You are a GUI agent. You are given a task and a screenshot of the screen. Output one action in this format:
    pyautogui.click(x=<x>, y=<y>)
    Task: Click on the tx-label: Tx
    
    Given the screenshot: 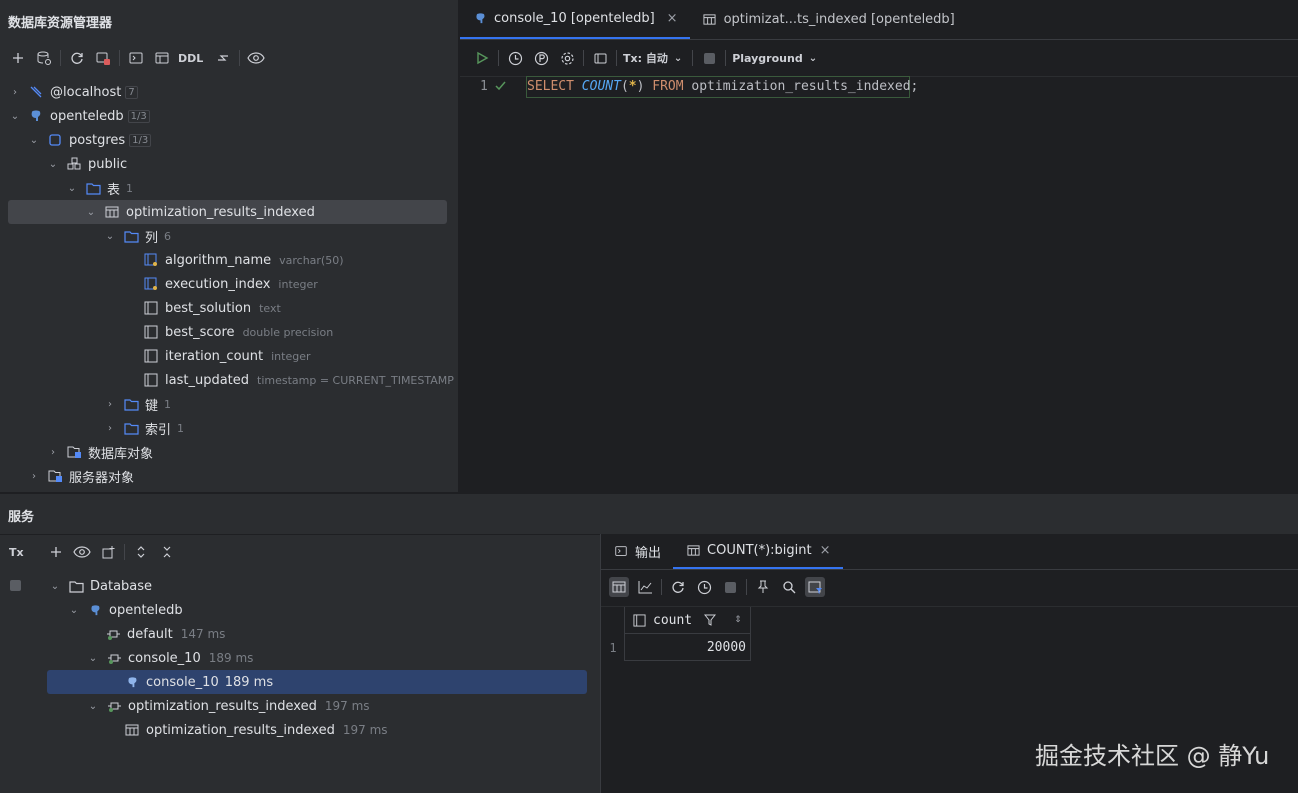 What is the action you would take?
    pyautogui.click(x=16, y=552)
    